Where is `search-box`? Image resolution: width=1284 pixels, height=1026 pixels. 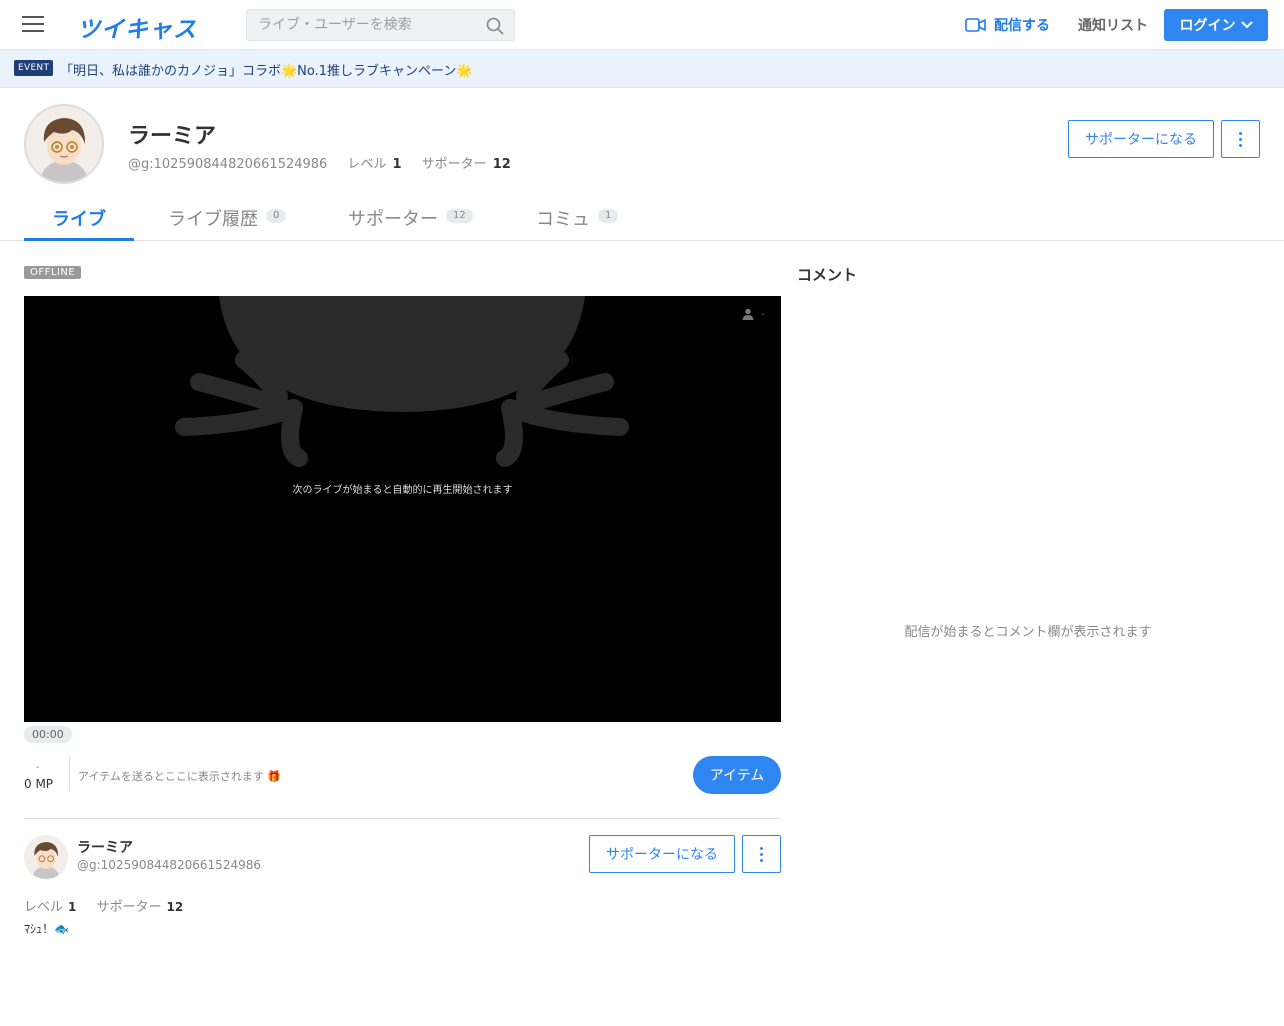 search-box is located at coordinates (380, 25).